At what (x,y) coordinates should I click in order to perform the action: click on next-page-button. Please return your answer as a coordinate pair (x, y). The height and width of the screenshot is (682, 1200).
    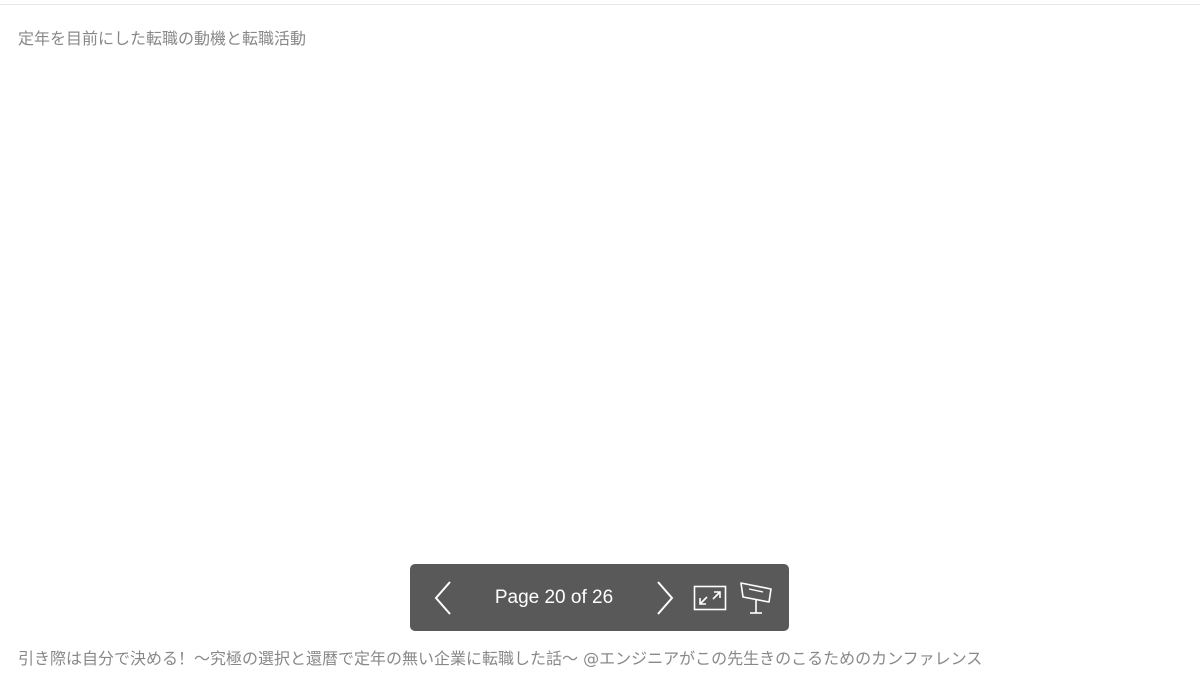
    Looking at the image, I should click on (665, 597).